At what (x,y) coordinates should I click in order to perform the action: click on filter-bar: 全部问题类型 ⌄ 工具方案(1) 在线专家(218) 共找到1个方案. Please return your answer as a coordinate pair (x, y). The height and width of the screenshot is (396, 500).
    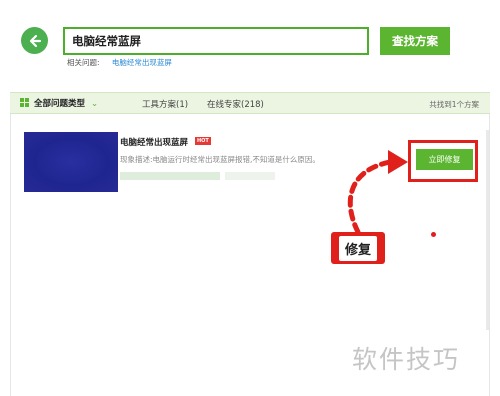
    Looking at the image, I should click on (250, 103).